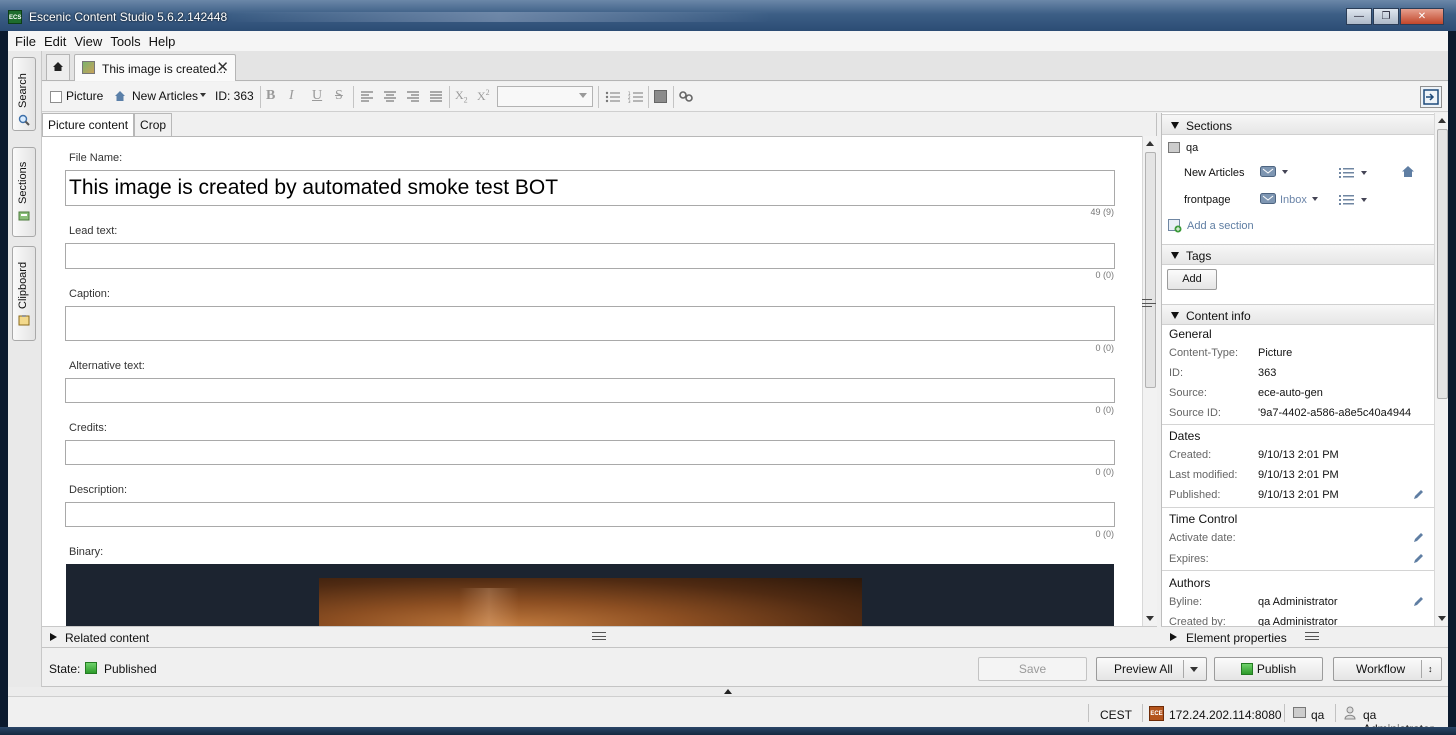 This screenshot has height=735, width=1456. I want to click on document-tab-strip: This image is created... ✕, so click(745, 66).